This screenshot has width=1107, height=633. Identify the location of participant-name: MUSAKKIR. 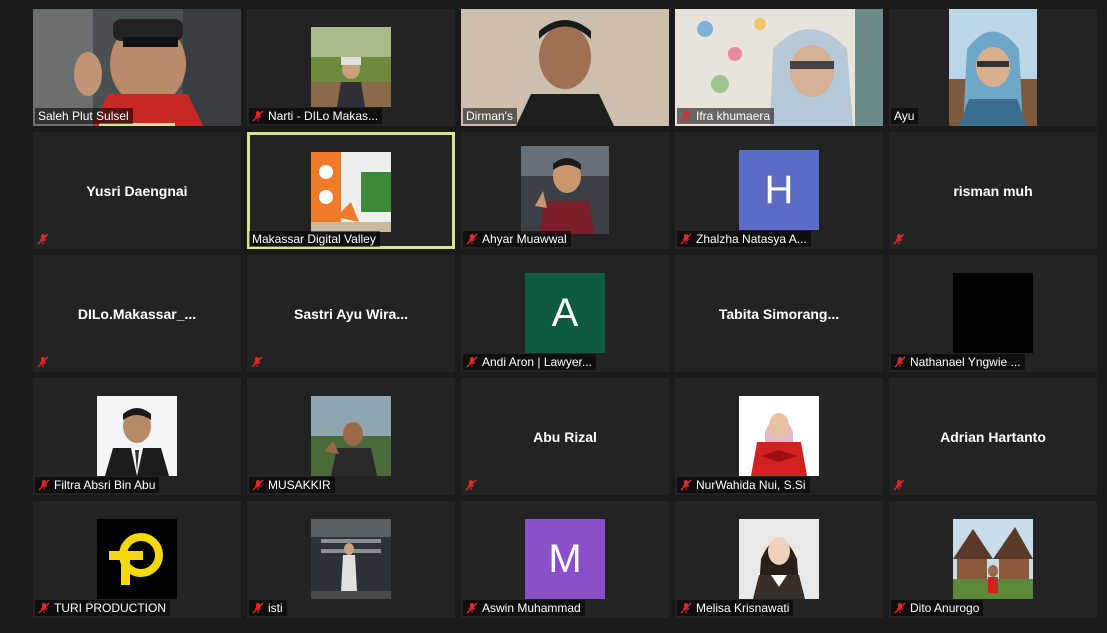
(299, 485).